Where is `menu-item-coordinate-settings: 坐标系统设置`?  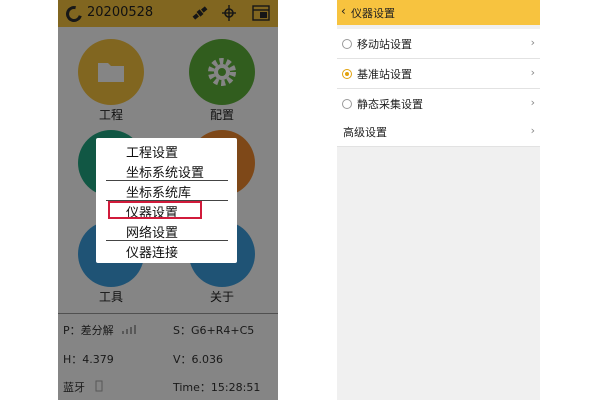 menu-item-coordinate-settings: 坐标系统设置 is located at coordinates (166, 171).